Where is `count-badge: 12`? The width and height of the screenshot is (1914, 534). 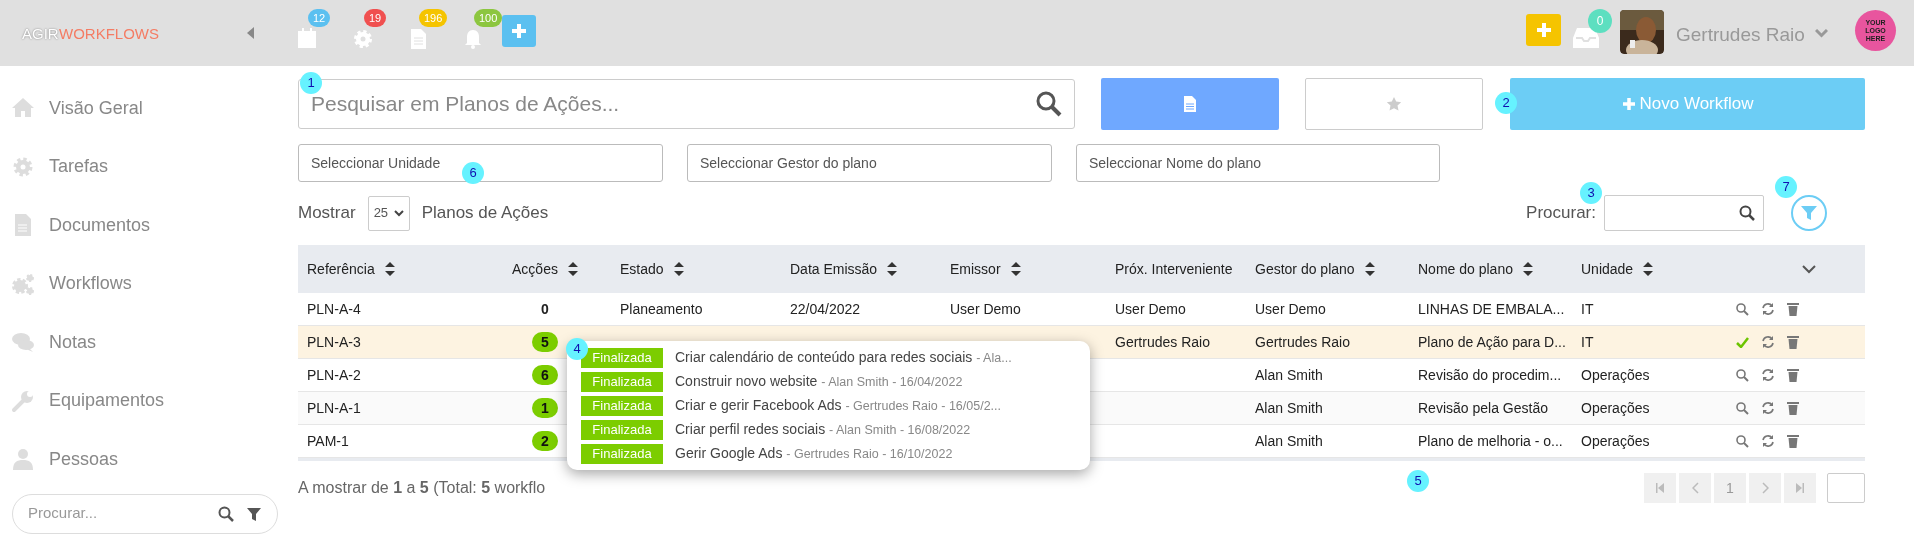
count-badge: 12 is located at coordinates (319, 18).